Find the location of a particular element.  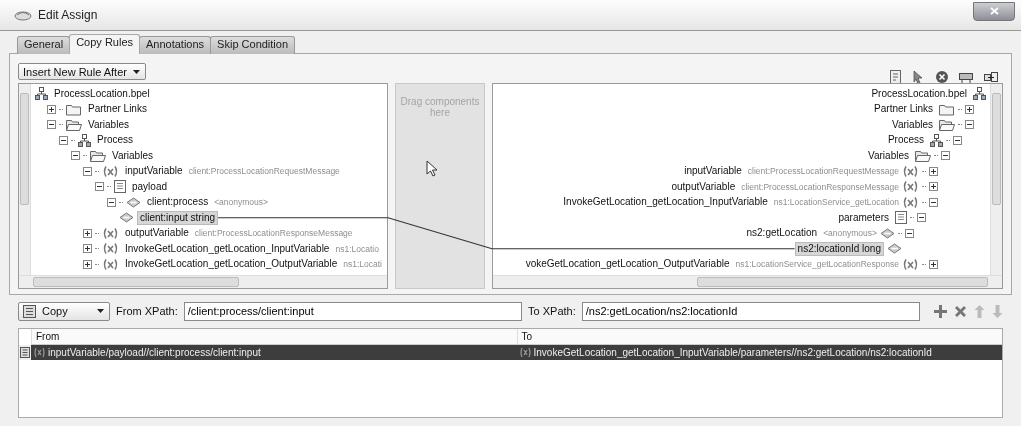

rule-path: inputVariable/payload//client:process/client:input is located at coordinates (154, 352).